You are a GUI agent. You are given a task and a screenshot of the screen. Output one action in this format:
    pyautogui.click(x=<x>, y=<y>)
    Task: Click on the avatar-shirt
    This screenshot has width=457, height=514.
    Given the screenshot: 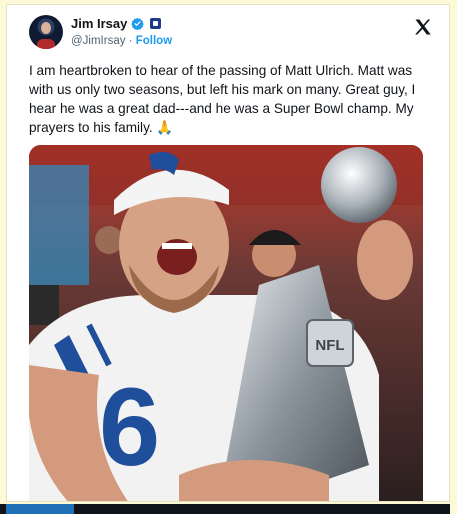 What is the action you would take?
    pyautogui.click(x=46, y=44)
    